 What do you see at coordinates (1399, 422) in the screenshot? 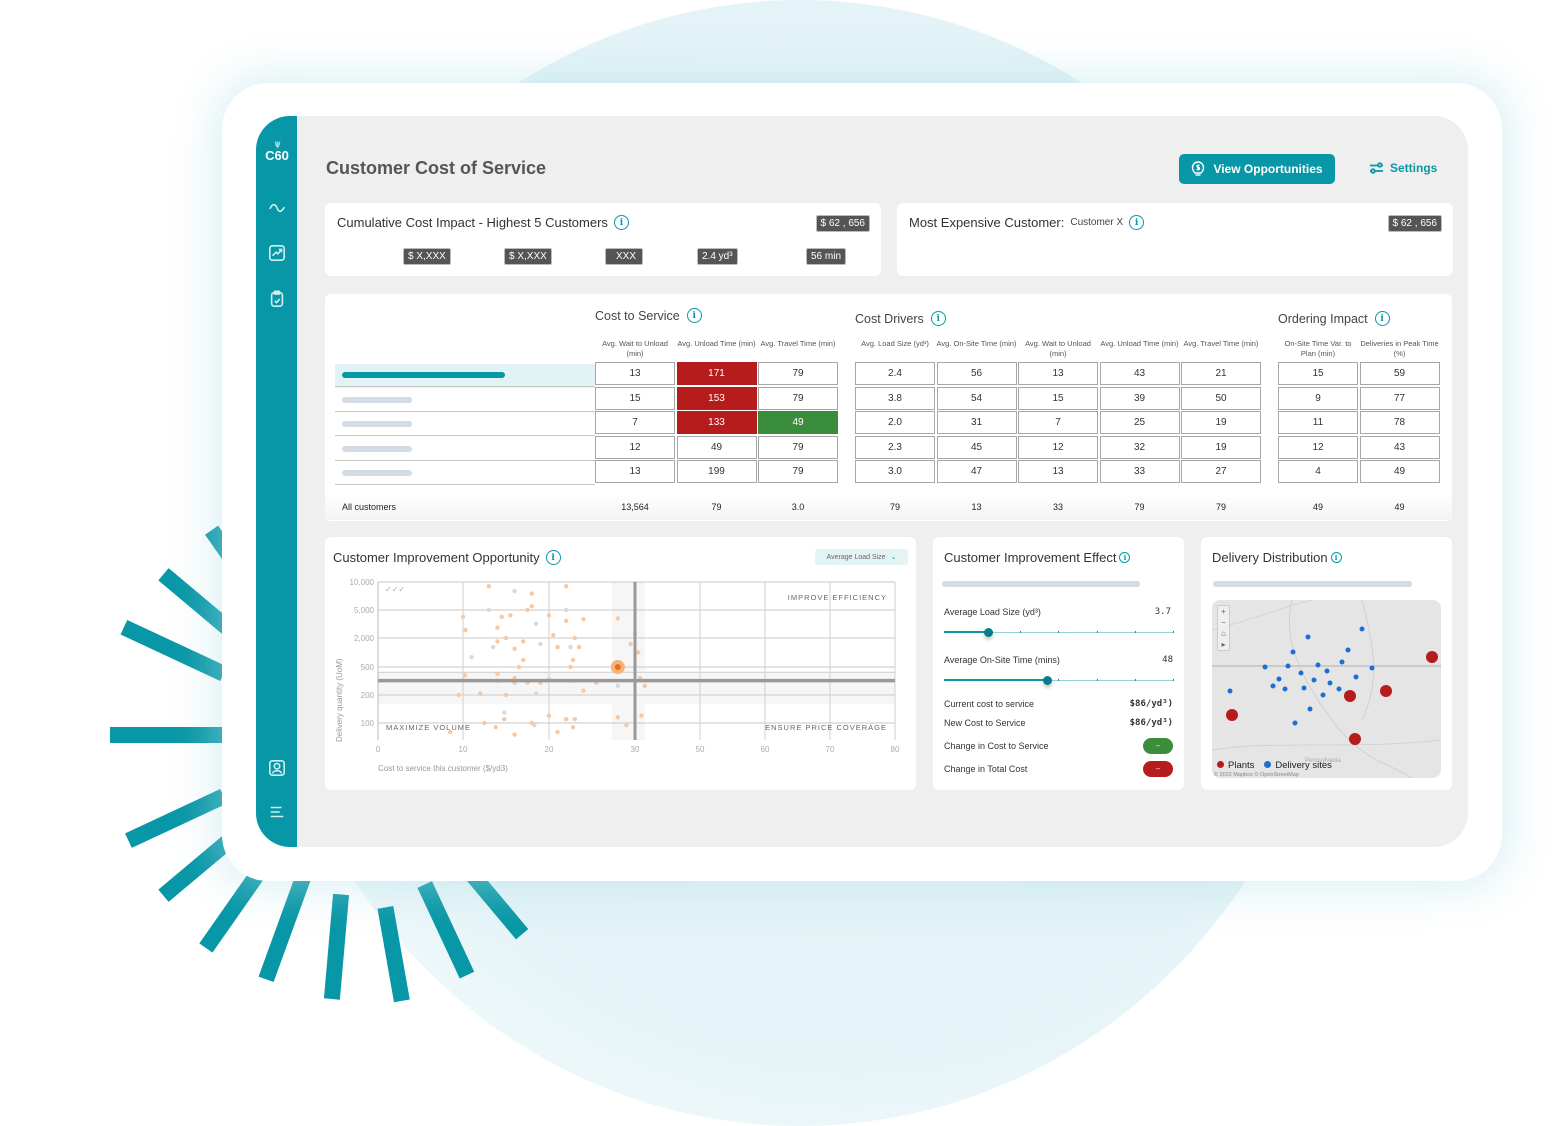
I see `table-cell: 78` at bounding box center [1399, 422].